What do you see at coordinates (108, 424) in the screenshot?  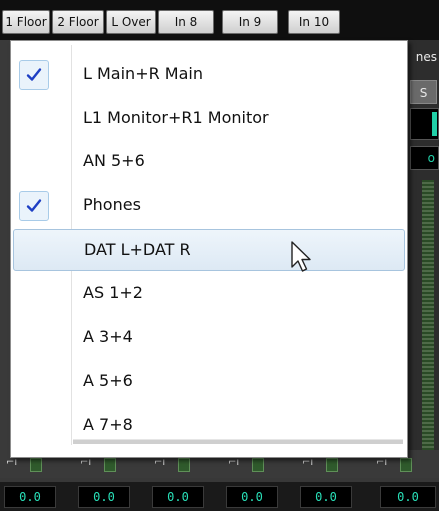 I see `menu-item-label: A 7+8` at bounding box center [108, 424].